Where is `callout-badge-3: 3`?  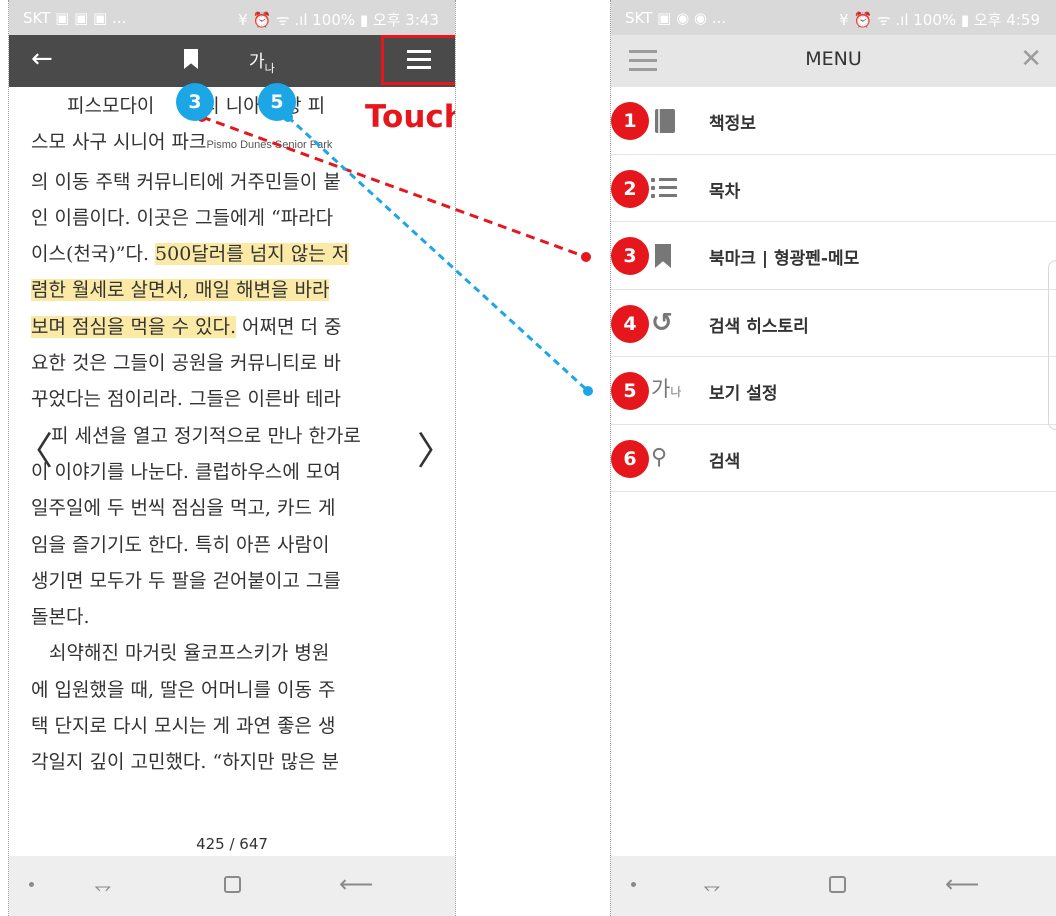
callout-badge-3: 3 is located at coordinates (195, 102).